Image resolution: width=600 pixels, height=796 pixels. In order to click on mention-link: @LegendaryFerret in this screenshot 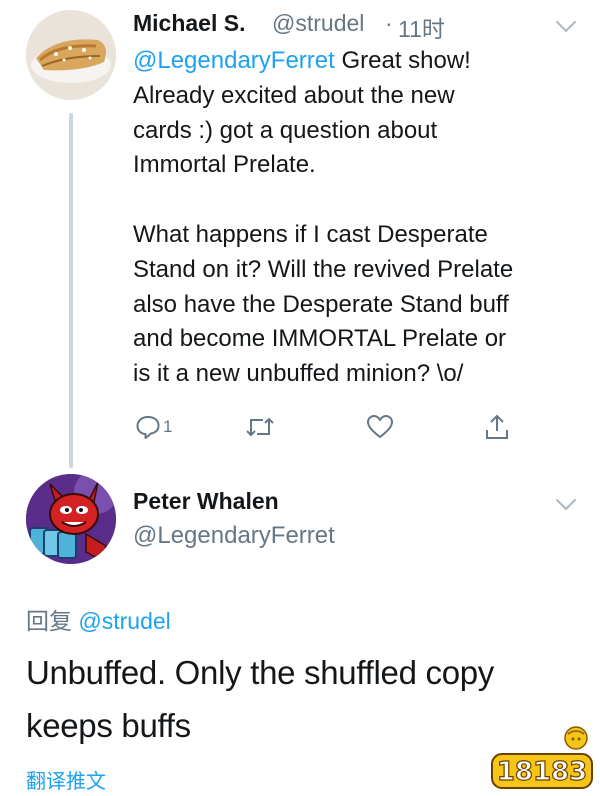, I will do `click(234, 60)`.